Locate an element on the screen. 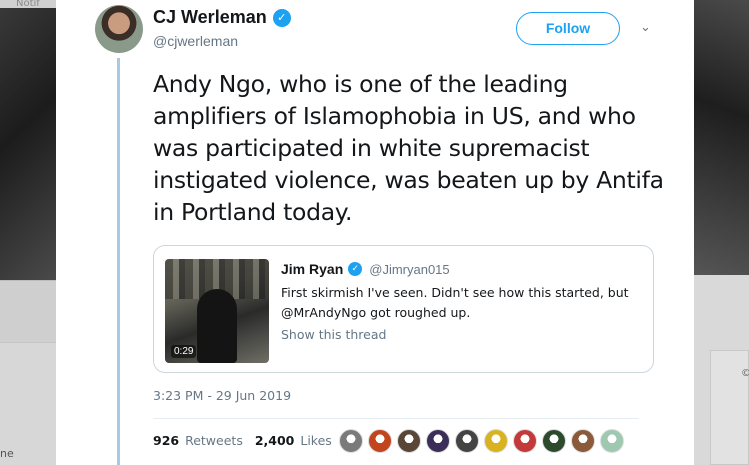  show-thread-link: Show this thread is located at coordinates (333, 334).